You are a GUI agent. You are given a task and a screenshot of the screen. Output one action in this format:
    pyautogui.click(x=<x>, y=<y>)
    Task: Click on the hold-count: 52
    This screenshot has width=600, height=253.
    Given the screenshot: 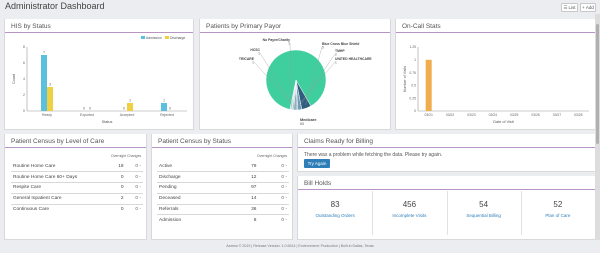 What is the action you would take?
    pyautogui.click(x=558, y=204)
    